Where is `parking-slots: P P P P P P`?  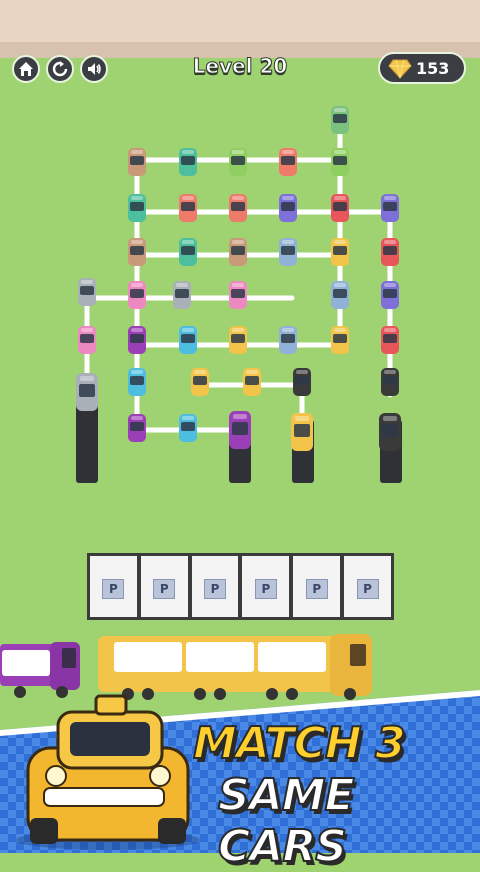 parking-slots: P P P P P P is located at coordinates (240, 586).